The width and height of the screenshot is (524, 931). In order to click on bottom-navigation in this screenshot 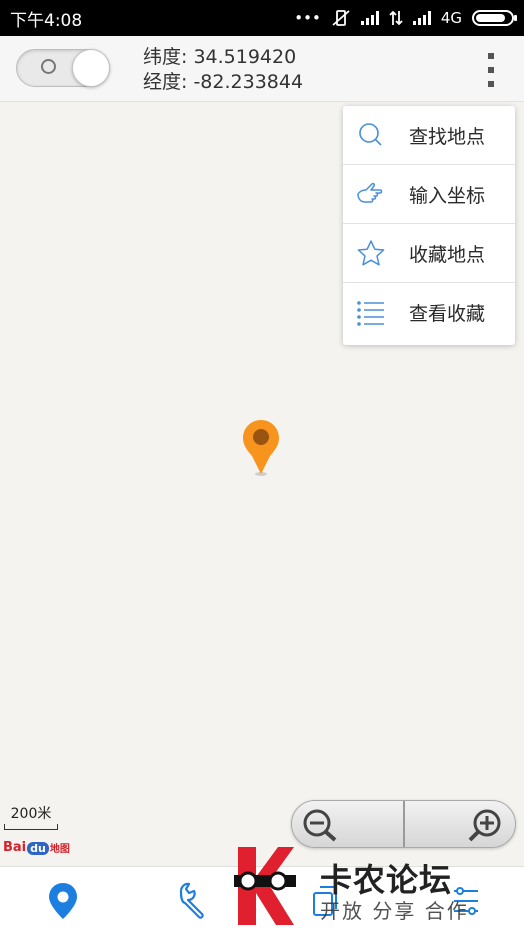, I will do `click(262, 898)`.